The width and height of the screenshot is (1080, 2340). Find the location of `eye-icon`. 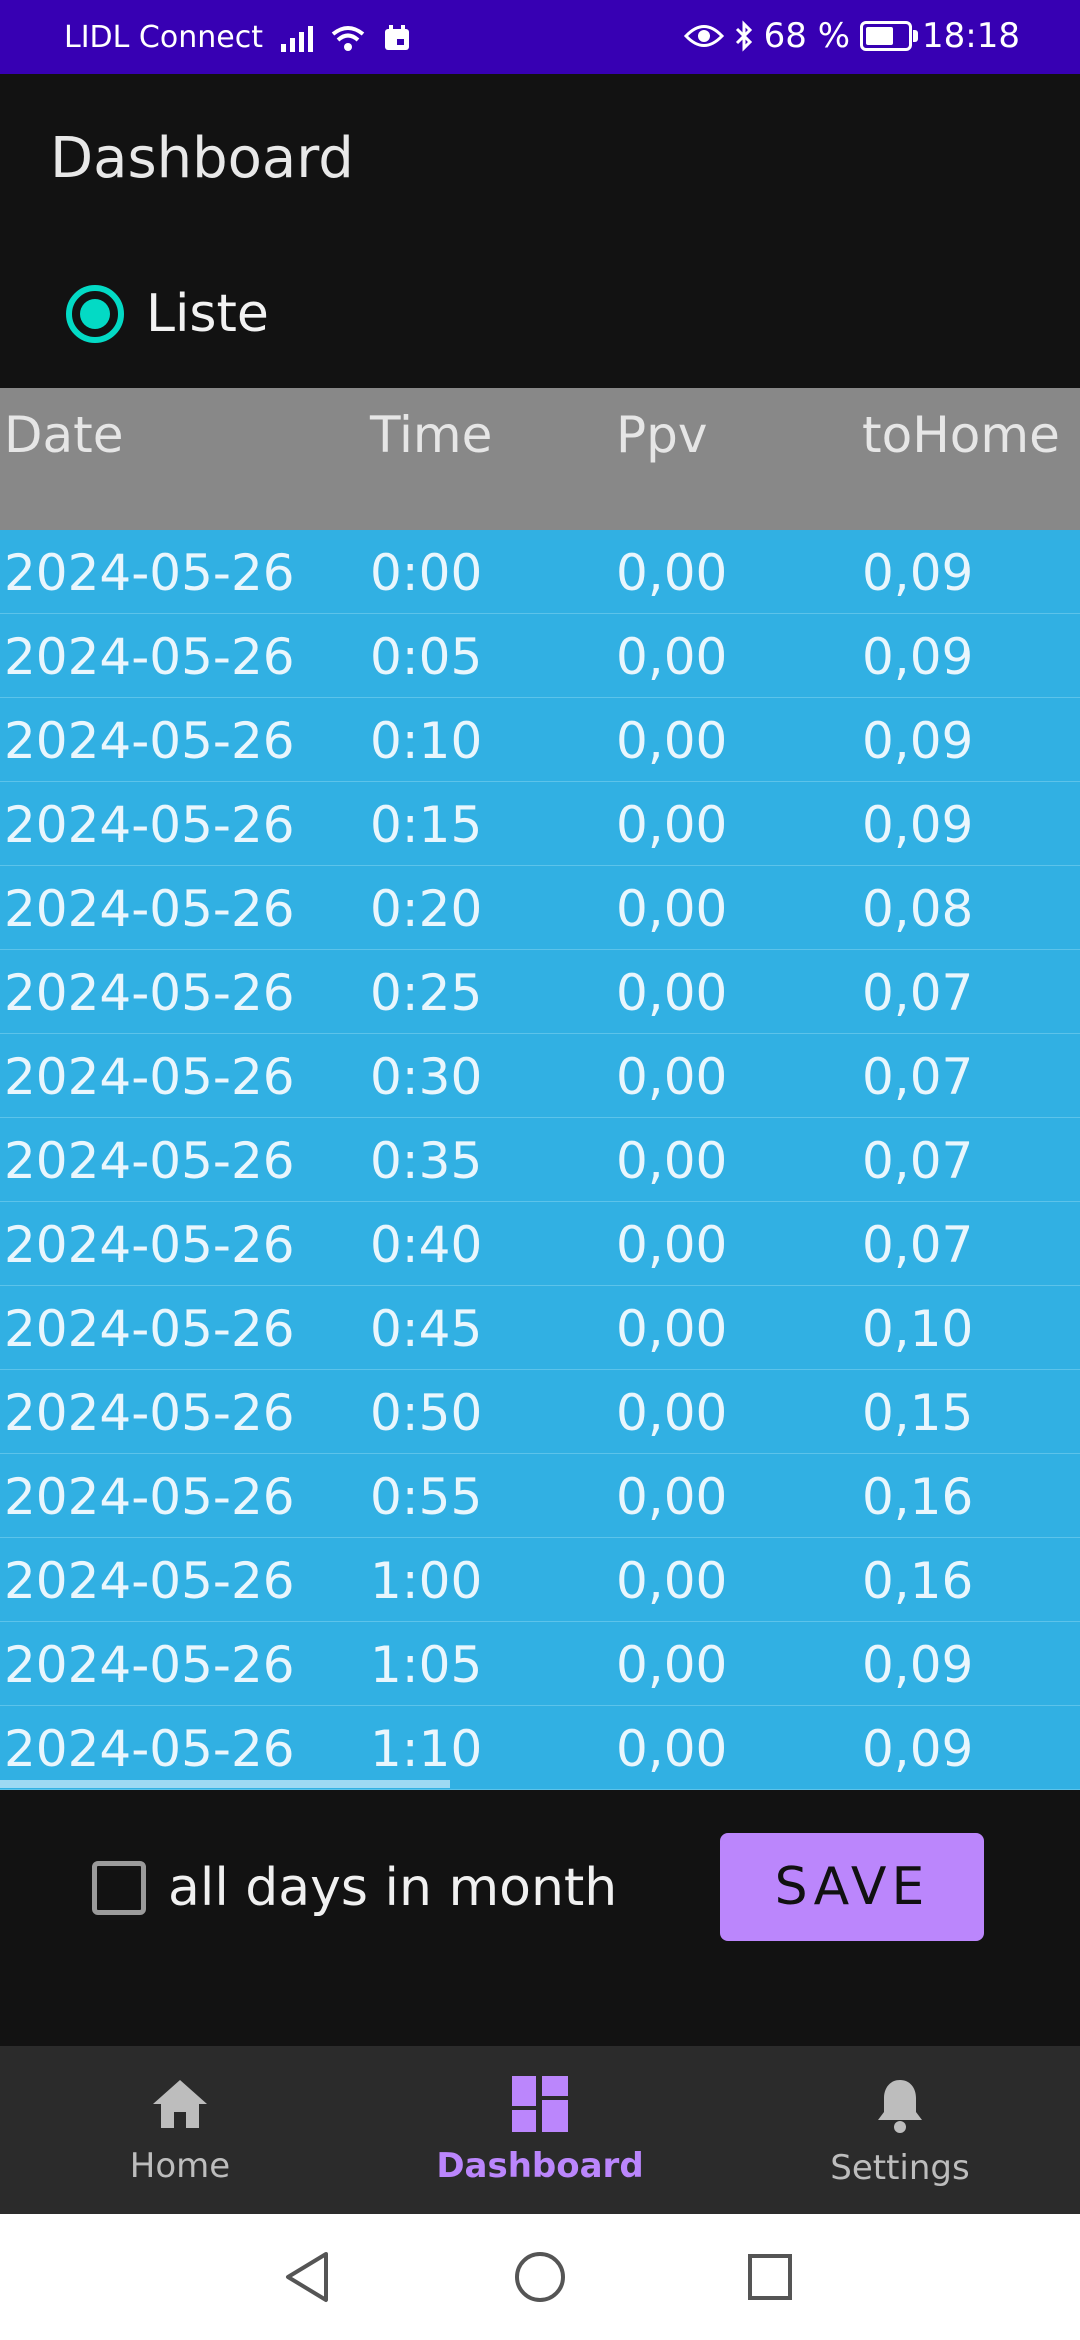

eye-icon is located at coordinates (703, 36).